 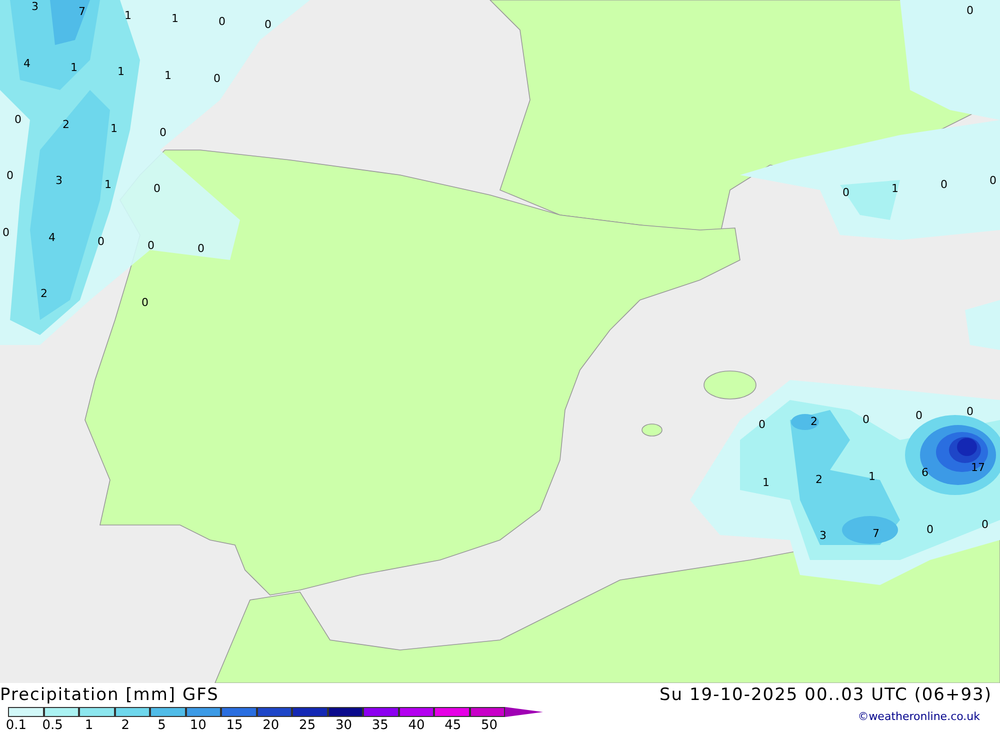 What do you see at coordinates (978, 467) in the screenshot?
I see `precipitation-value: 17` at bounding box center [978, 467].